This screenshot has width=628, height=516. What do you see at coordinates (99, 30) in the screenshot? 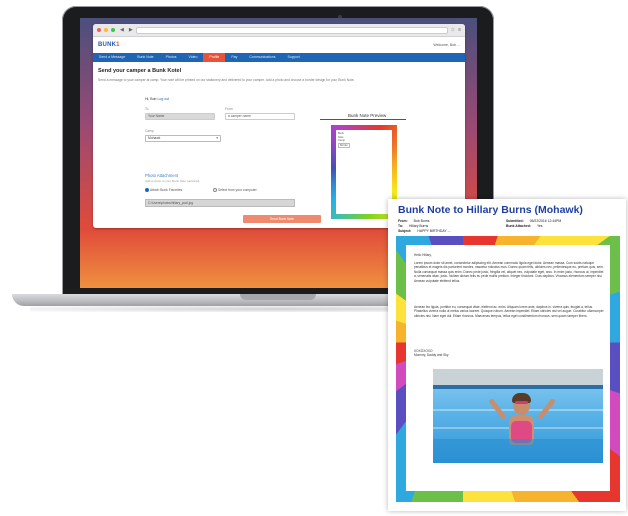
I see `close-dot` at bounding box center [99, 30].